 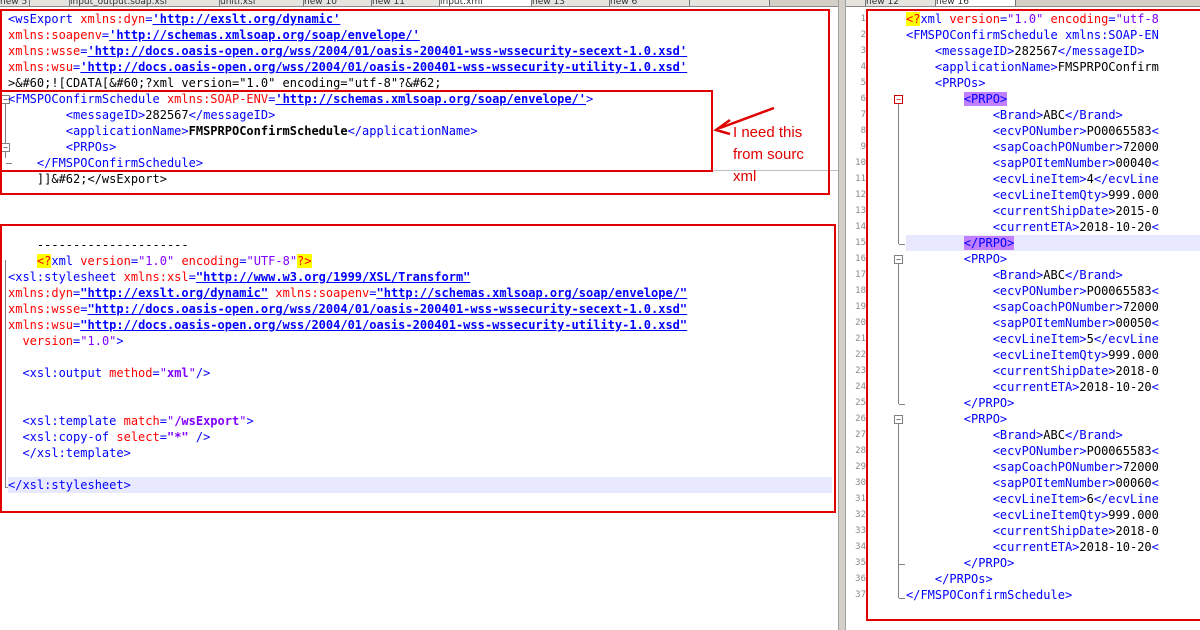 What do you see at coordinates (863, 19) in the screenshot?
I see `line-number: 1` at bounding box center [863, 19].